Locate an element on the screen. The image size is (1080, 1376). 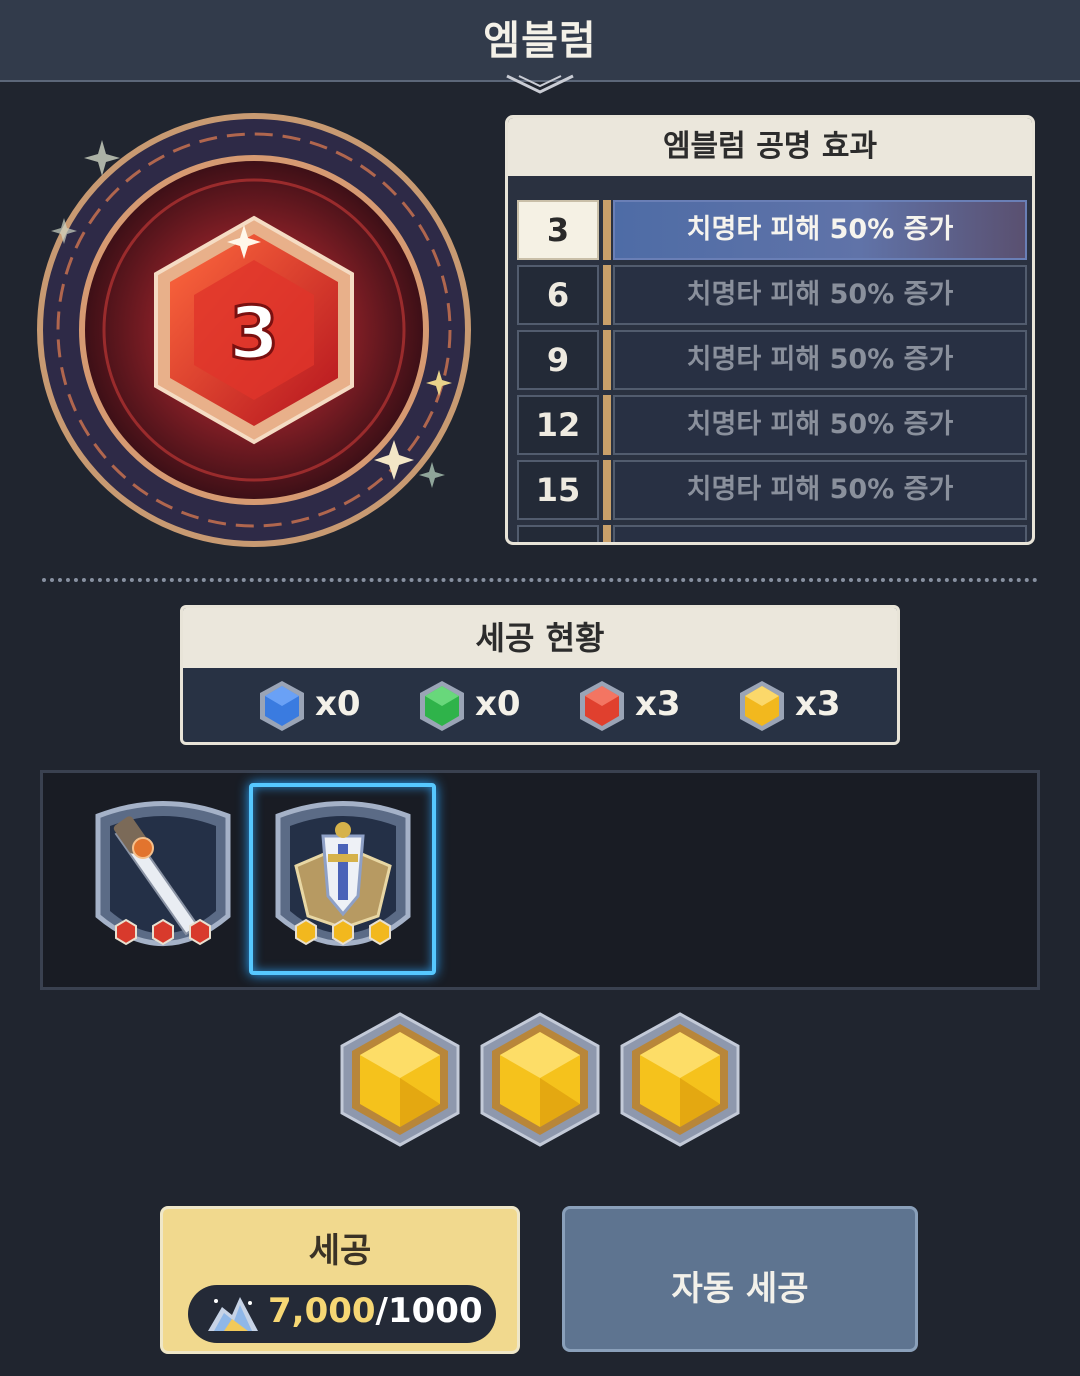
cost-display: 7,000/1000 is located at coordinates (342, 1314).